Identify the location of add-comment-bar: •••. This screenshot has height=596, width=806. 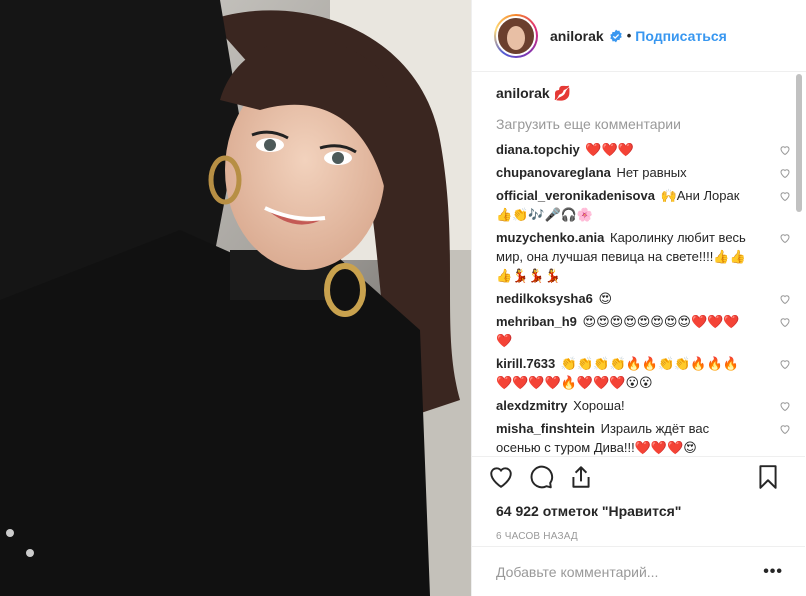
(638, 571).